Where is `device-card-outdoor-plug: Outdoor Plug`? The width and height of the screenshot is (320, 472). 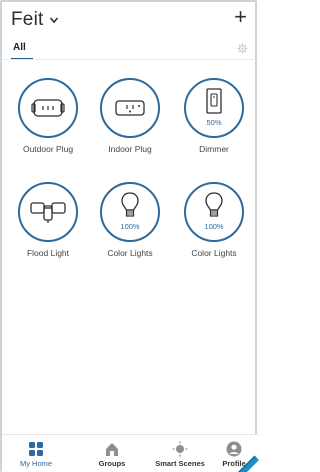 device-card-outdoor-plug: Outdoor Plug is located at coordinates (48, 116).